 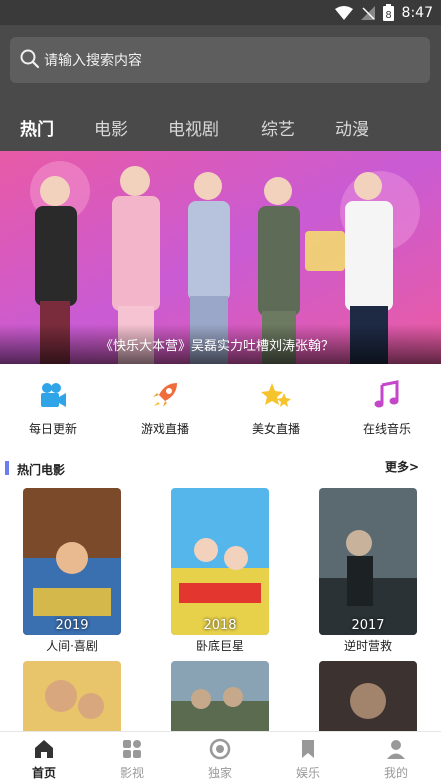 What do you see at coordinates (352, 127) in the screenshot?
I see `tab-anime: 动漫` at bounding box center [352, 127].